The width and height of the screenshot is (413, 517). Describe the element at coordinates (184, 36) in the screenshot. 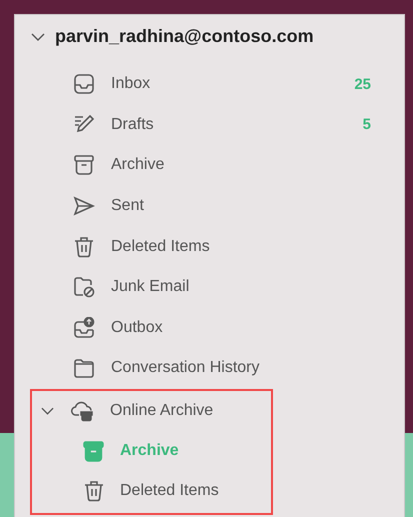

I see `account-name: parvin_radhina@contoso.com` at that location.